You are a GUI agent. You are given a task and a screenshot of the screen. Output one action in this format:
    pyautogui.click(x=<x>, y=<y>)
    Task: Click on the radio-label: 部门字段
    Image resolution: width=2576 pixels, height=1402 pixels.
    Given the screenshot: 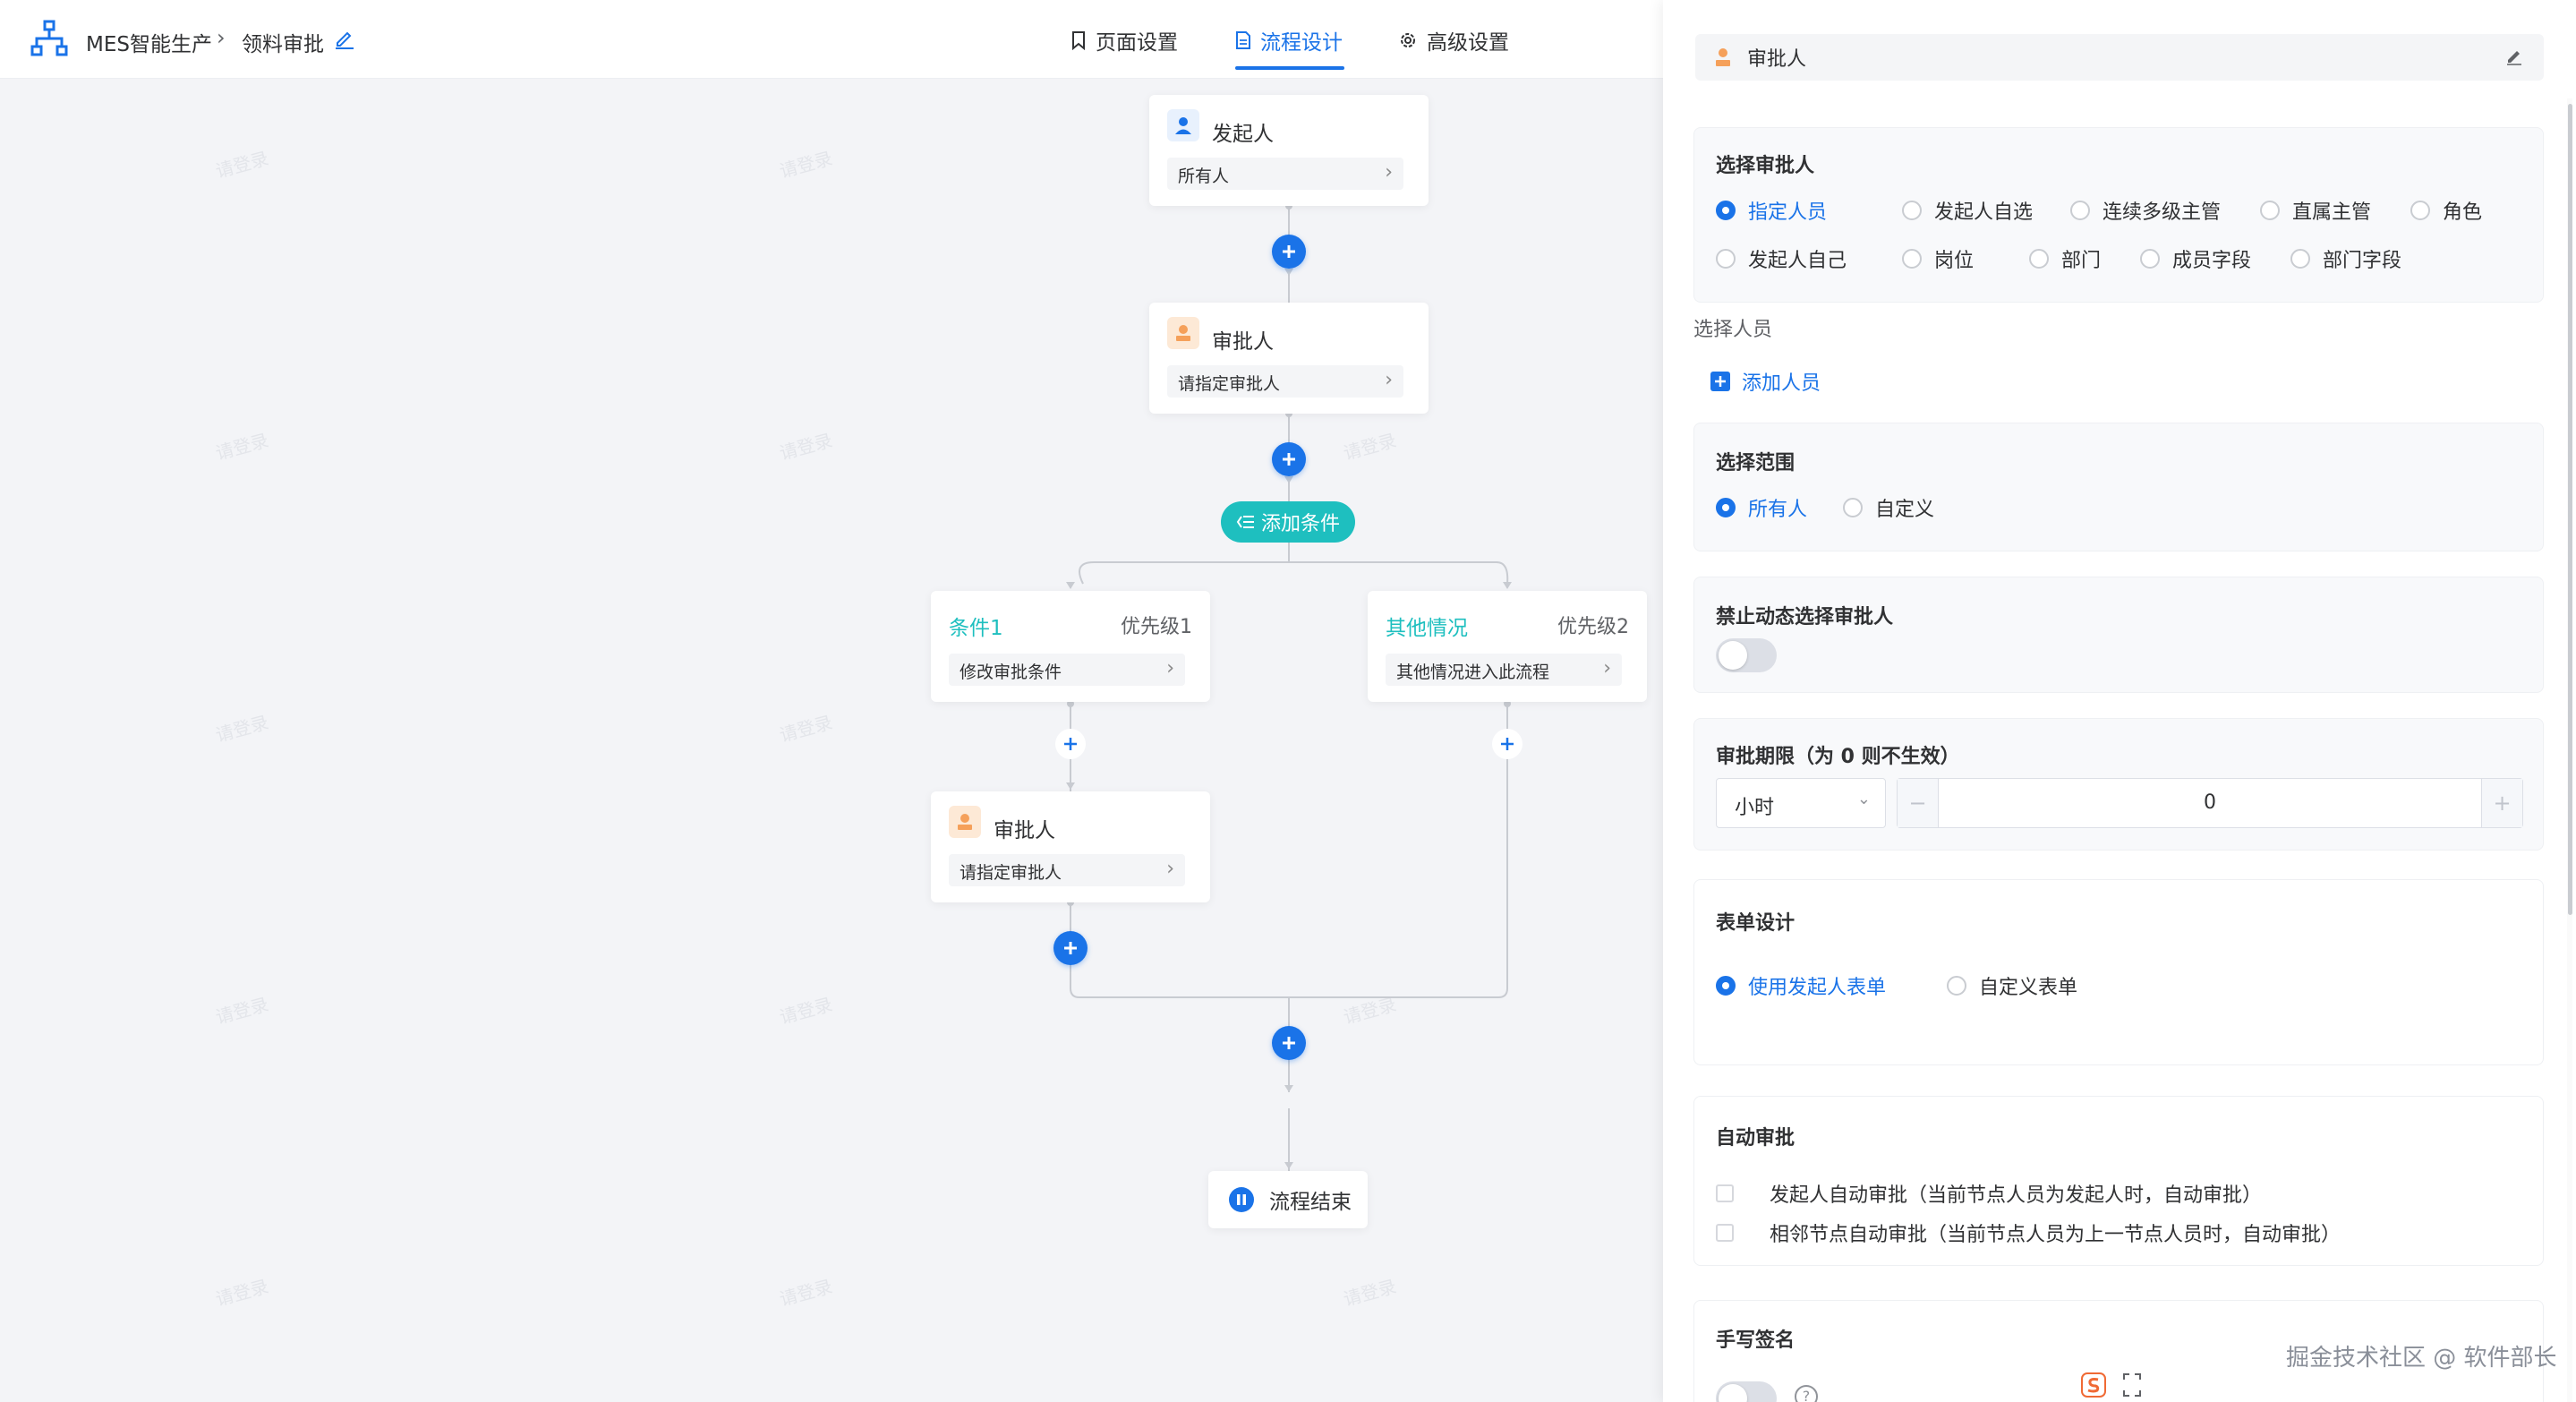 What is the action you would take?
    pyautogui.click(x=2362, y=261)
    